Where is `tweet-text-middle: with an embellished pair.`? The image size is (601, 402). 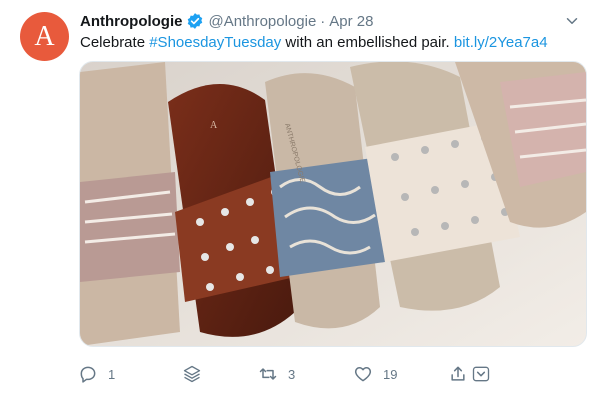
tweet-text-middle: with an embellished pair. is located at coordinates (367, 42).